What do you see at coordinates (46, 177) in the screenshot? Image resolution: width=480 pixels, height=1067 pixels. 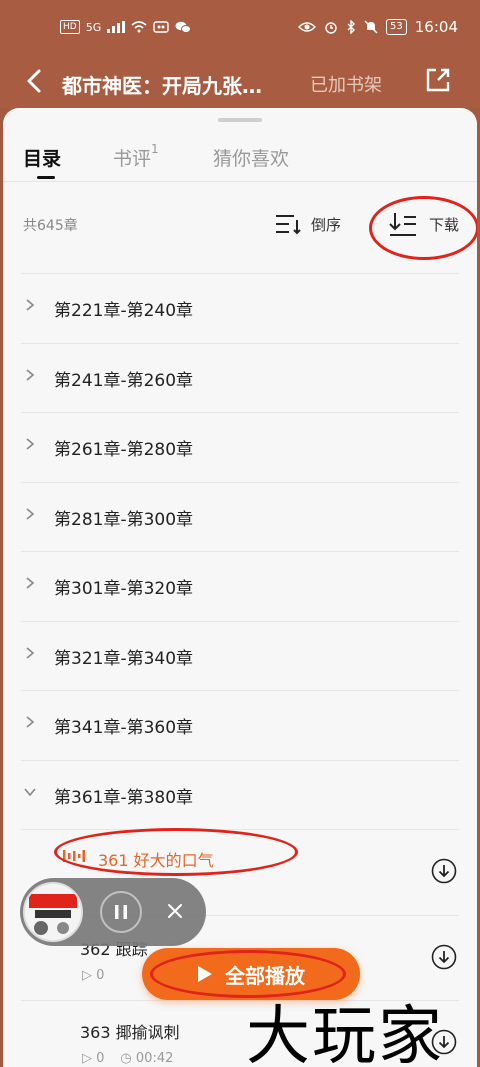 I see `active-tab-indicator` at bounding box center [46, 177].